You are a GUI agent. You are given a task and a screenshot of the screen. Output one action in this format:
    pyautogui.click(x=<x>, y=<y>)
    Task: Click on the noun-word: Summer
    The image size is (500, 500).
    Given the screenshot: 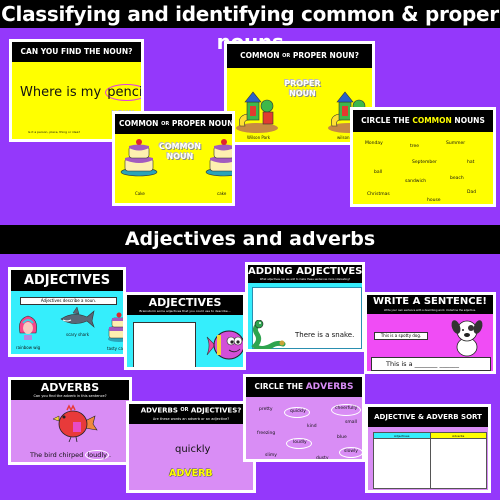 What is the action you would take?
    pyautogui.click(x=456, y=143)
    